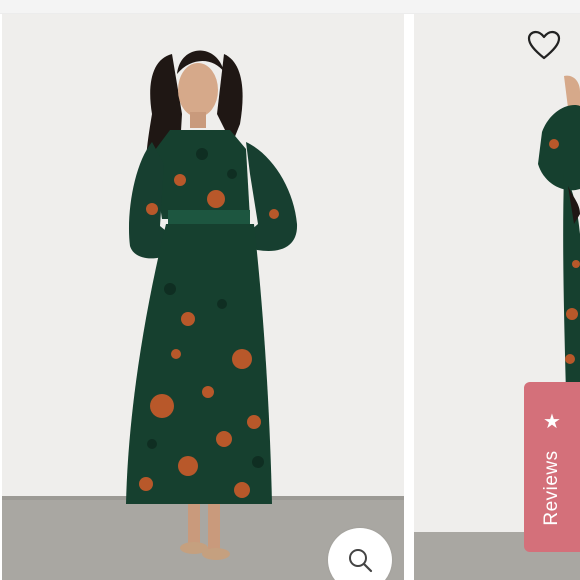 The height and width of the screenshot is (580, 580). I want to click on top-bar, so click(290, 7).